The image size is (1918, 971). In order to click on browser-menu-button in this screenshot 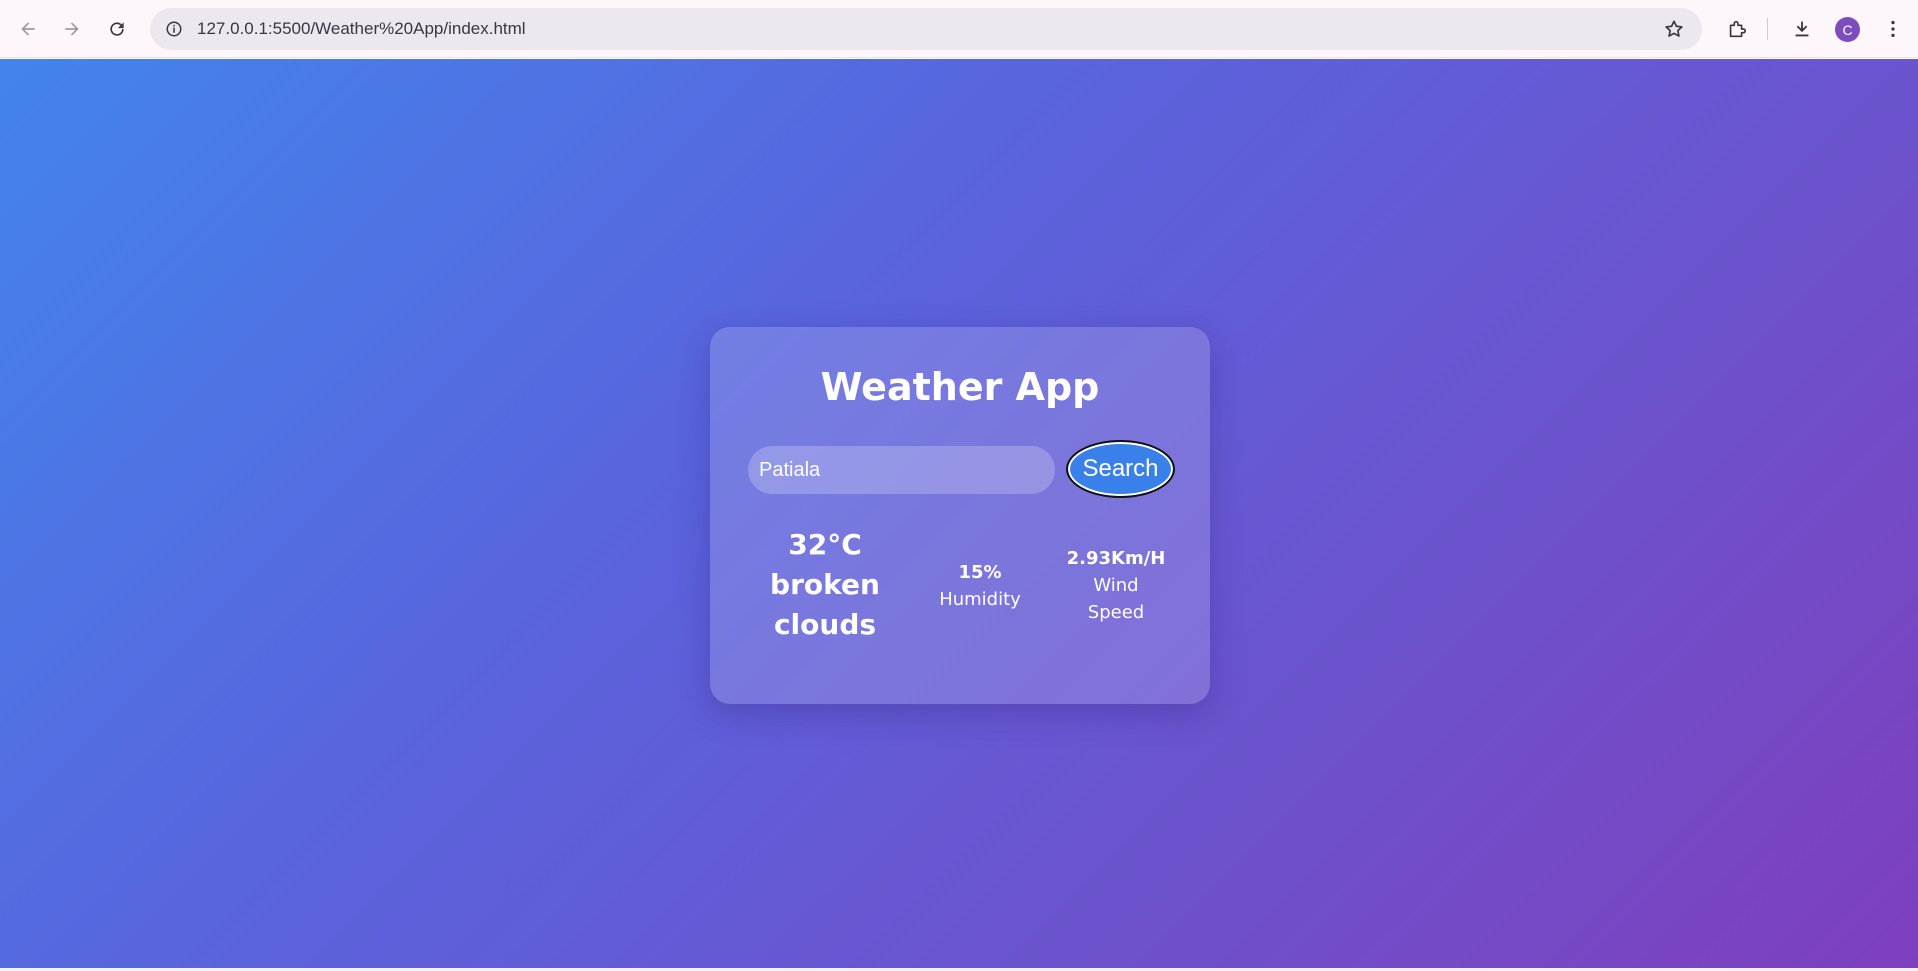, I will do `click(1893, 29)`.